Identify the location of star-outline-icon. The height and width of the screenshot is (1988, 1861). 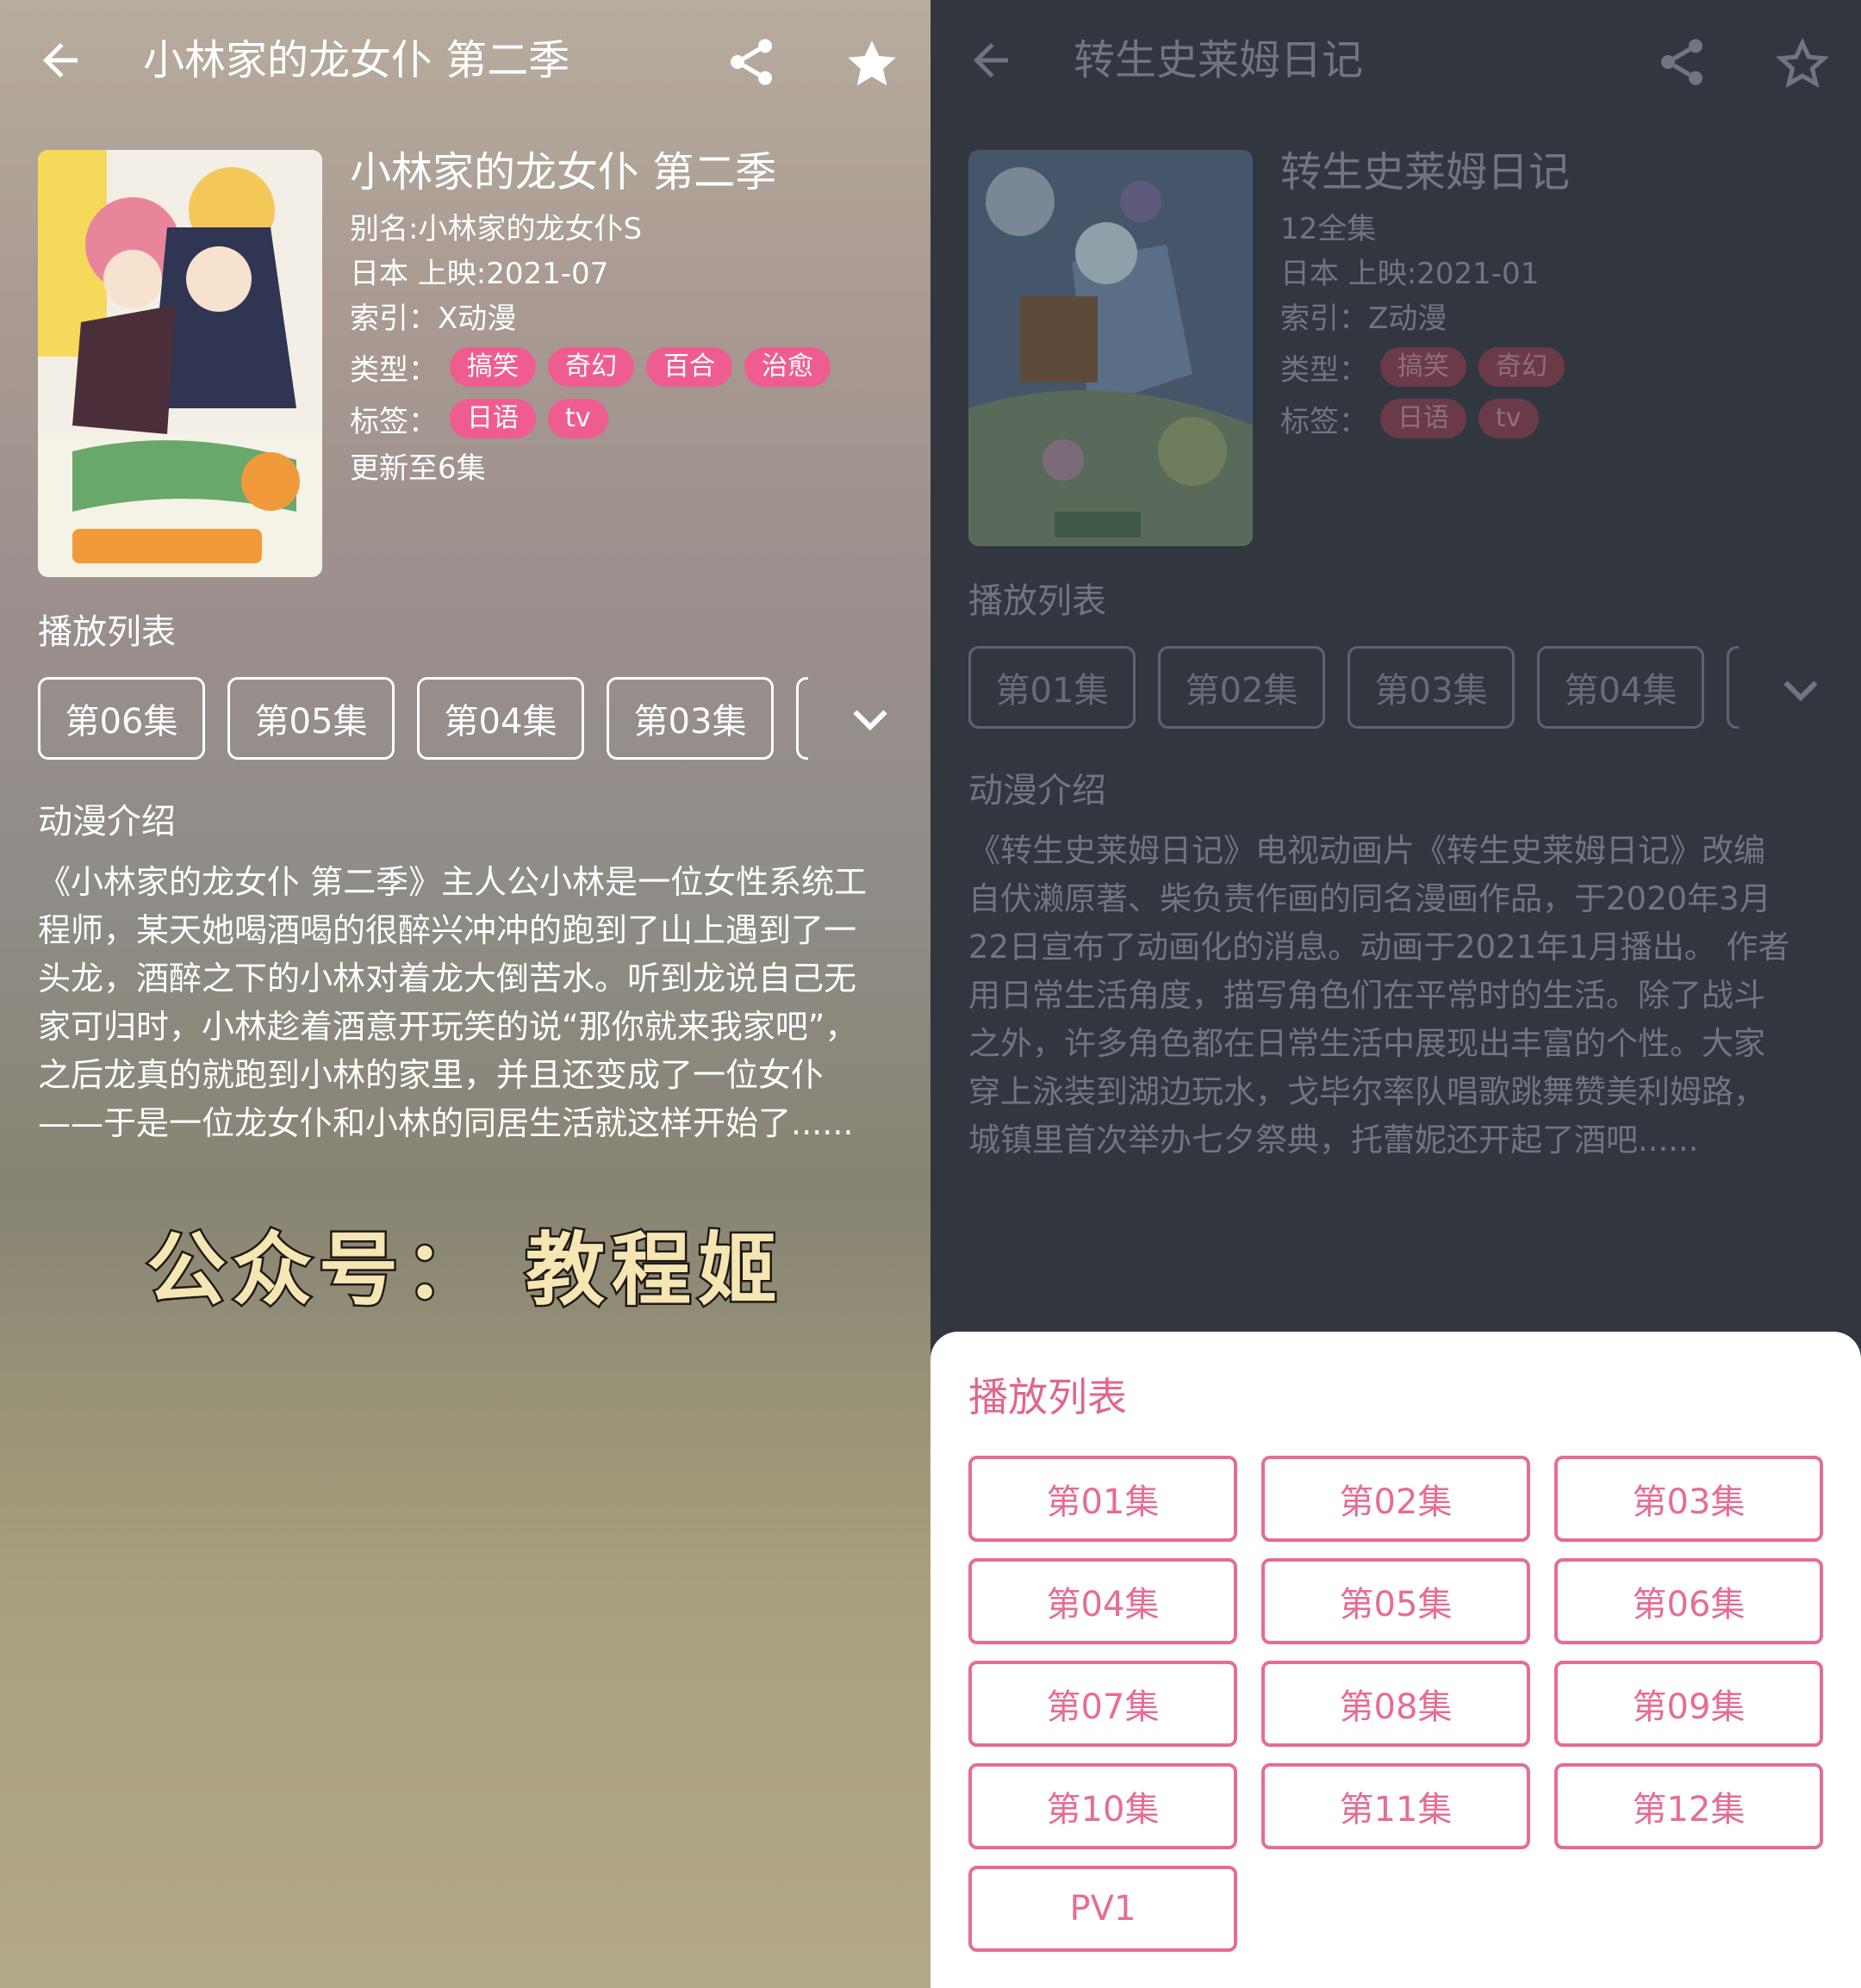
(1802, 63).